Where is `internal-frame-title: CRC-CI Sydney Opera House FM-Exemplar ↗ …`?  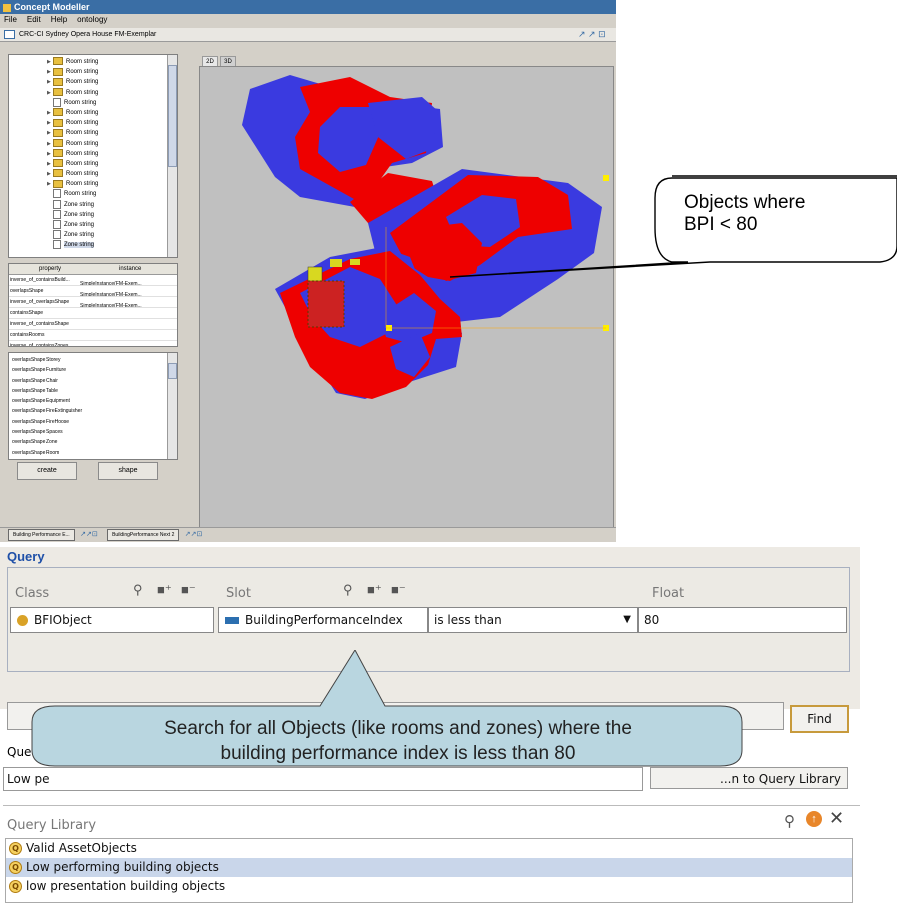 internal-frame-title: CRC-CI Sydney Opera House FM-Exemplar ↗ … is located at coordinates (308, 35).